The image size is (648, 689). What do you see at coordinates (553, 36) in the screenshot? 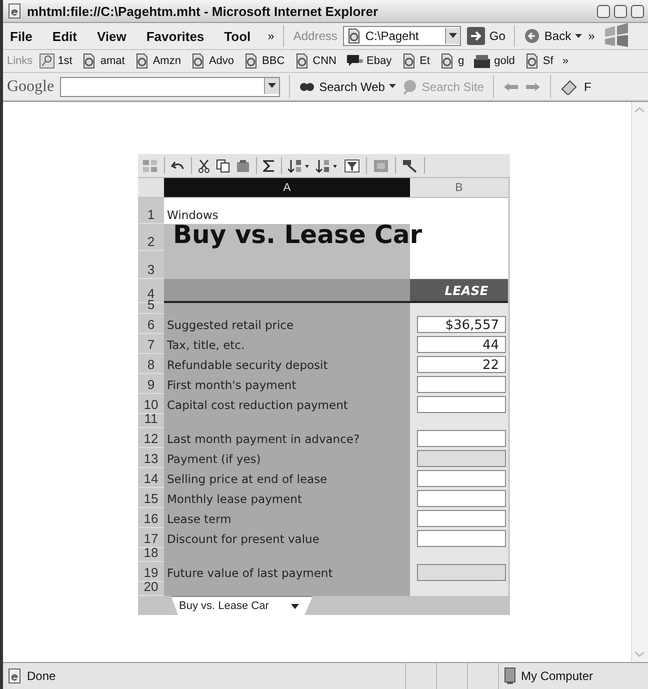
I see `back-button: Back` at bounding box center [553, 36].